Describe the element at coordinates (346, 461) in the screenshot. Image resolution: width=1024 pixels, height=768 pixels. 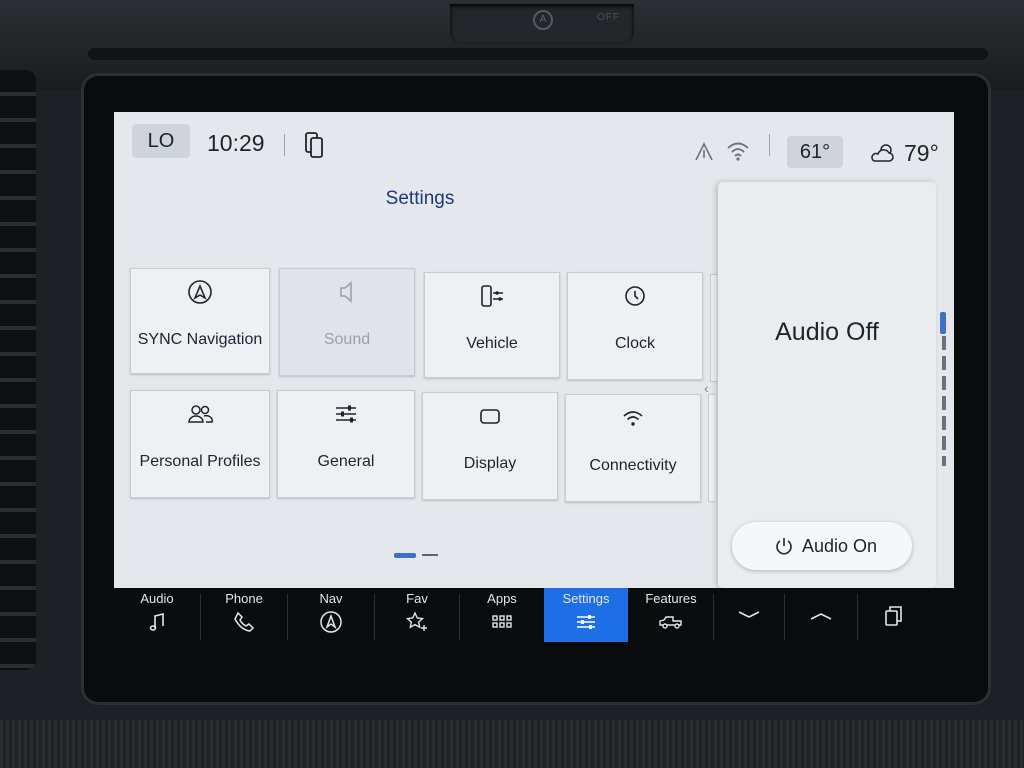
I see `tile-label: General` at that location.